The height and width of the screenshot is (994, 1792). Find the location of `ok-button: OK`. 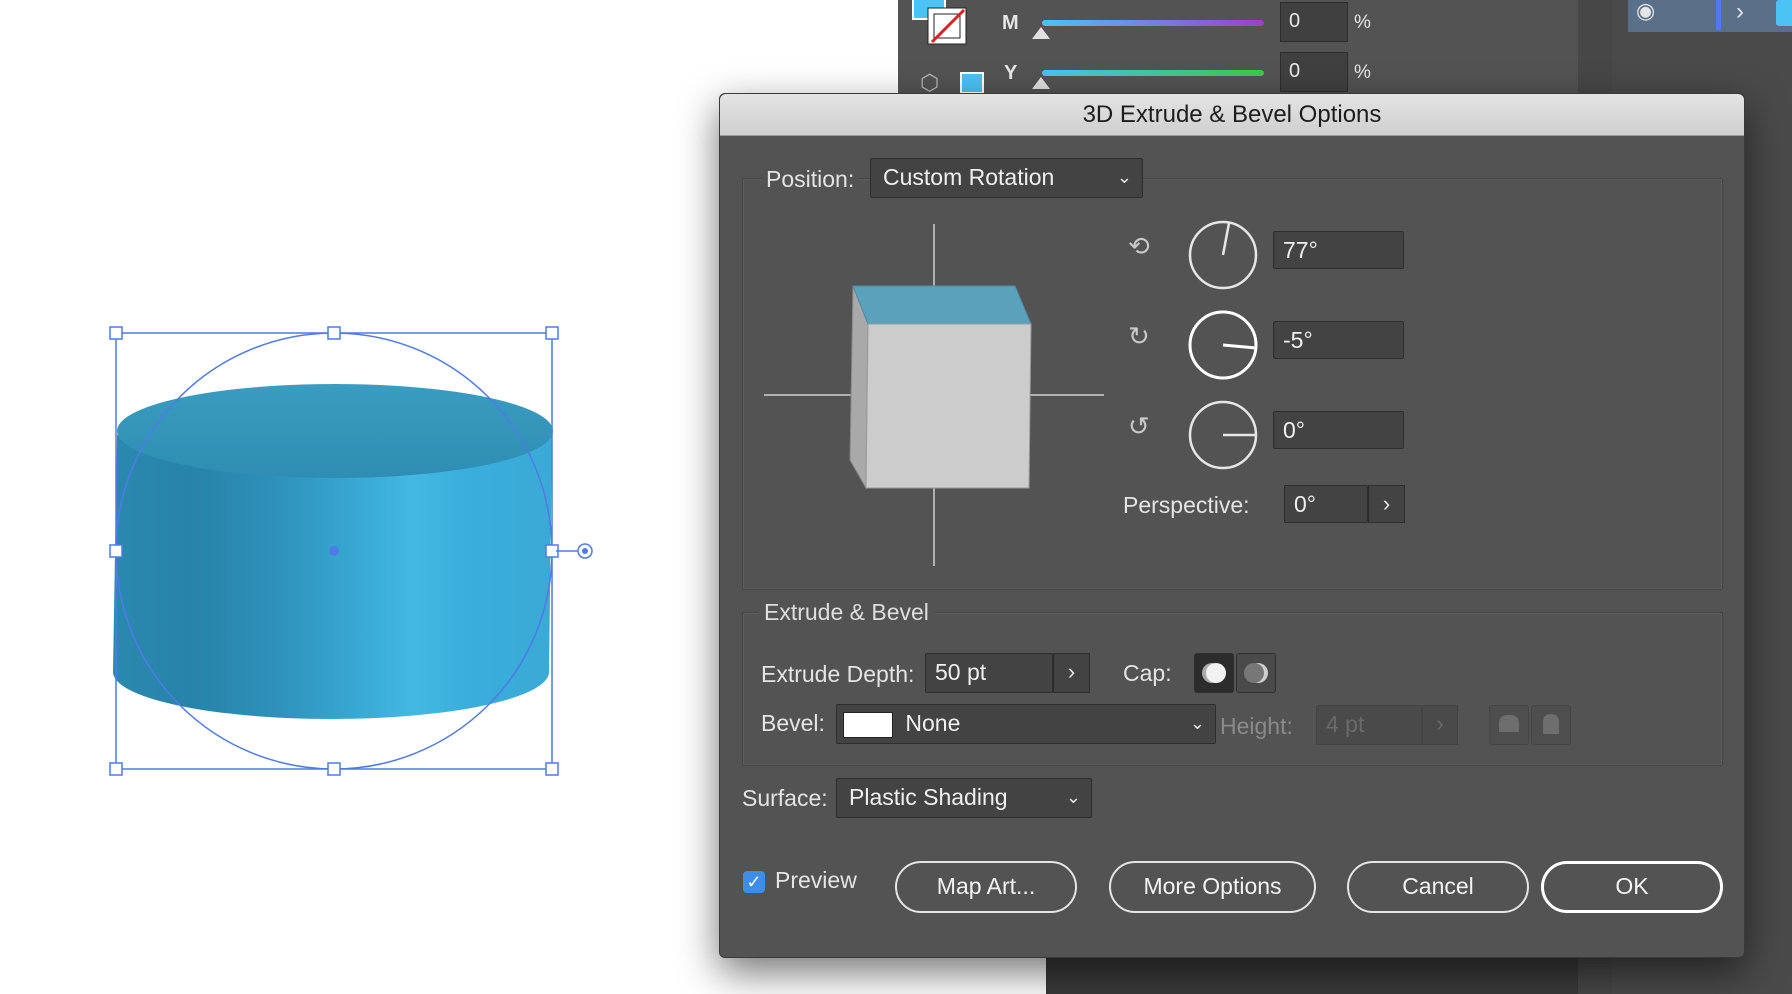

ok-button: OK is located at coordinates (1632, 887).